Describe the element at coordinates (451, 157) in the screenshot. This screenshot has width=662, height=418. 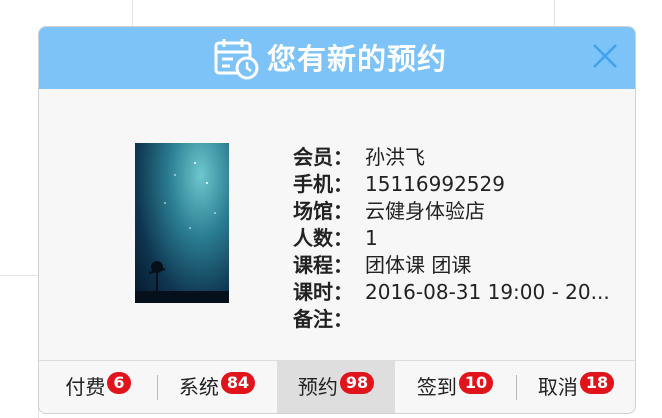
I see `detail-member: 会员： 孙洪飞` at that location.